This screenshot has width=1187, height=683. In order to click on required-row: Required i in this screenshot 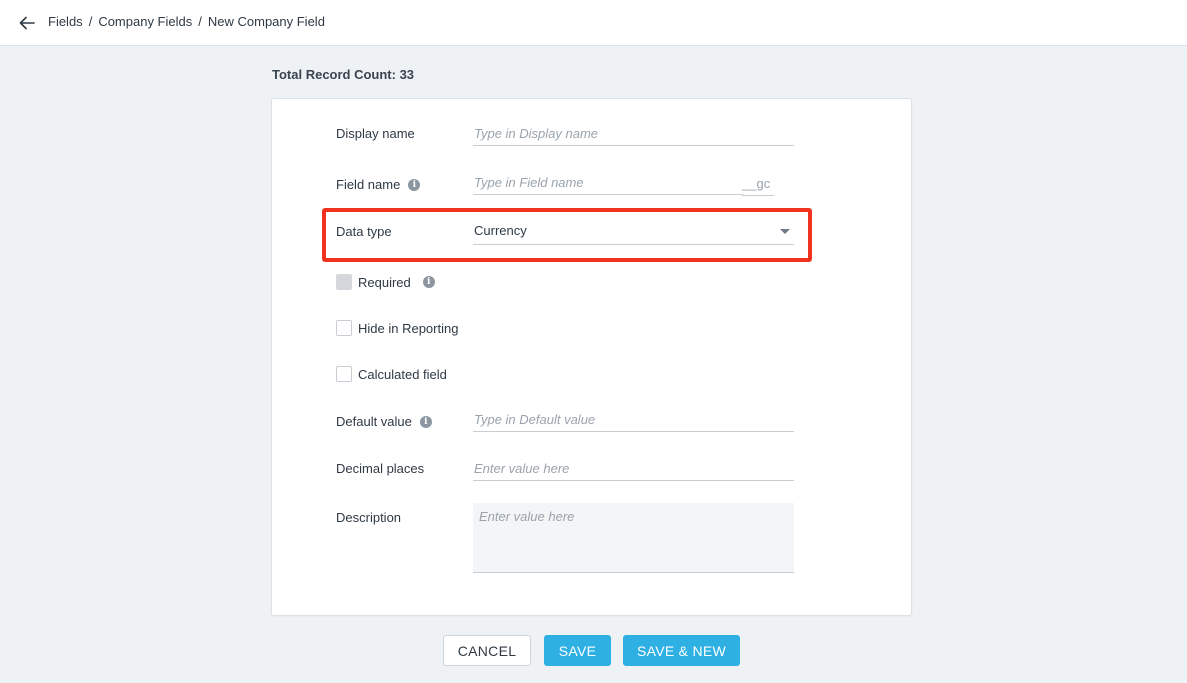, I will do `click(385, 282)`.